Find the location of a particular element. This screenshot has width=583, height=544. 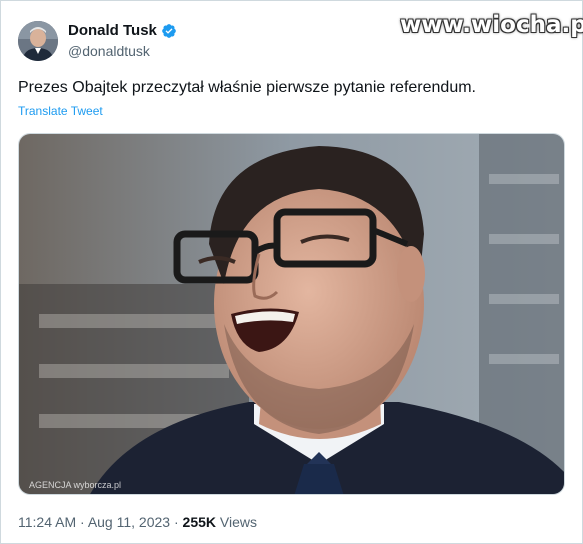

avatar is located at coordinates (38, 41).